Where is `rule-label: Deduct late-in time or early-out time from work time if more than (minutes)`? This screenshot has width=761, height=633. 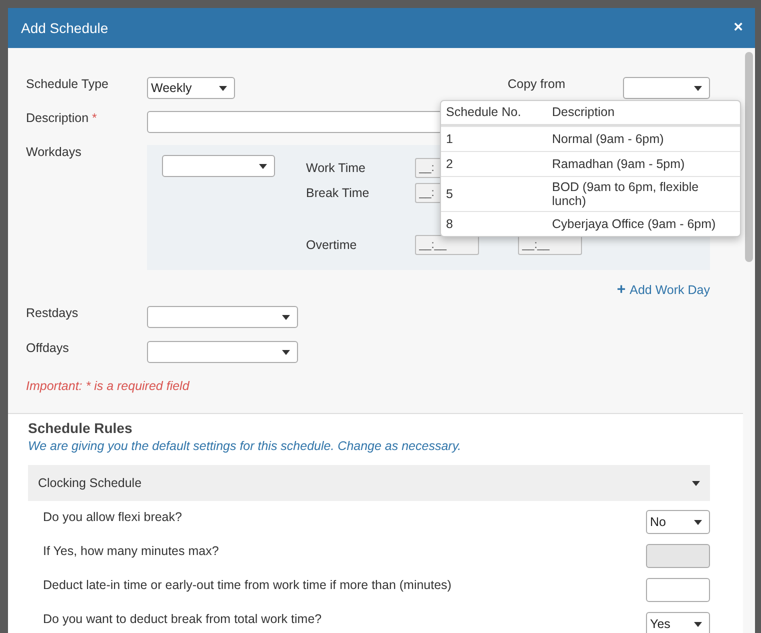
rule-label: Deduct late-in time or early-out time from work time if more than (minutes) is located at coordinates (247, 585).